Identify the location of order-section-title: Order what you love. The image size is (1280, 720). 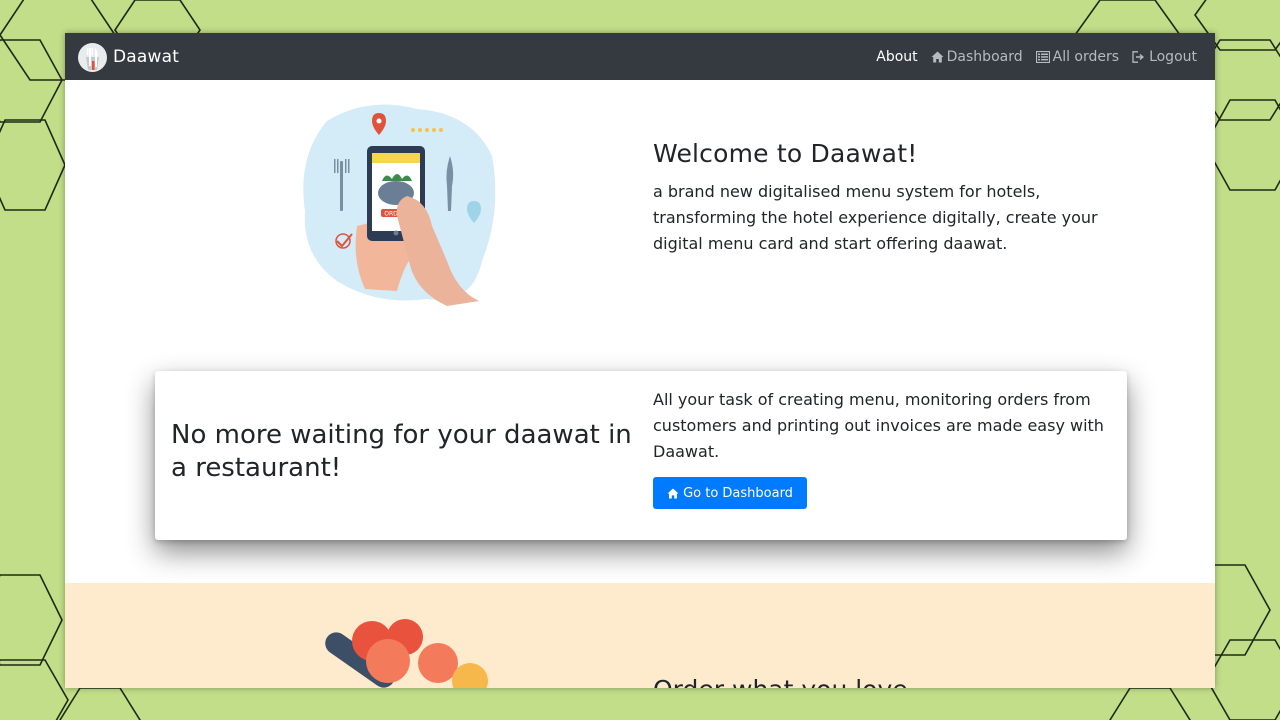
(780, 681).